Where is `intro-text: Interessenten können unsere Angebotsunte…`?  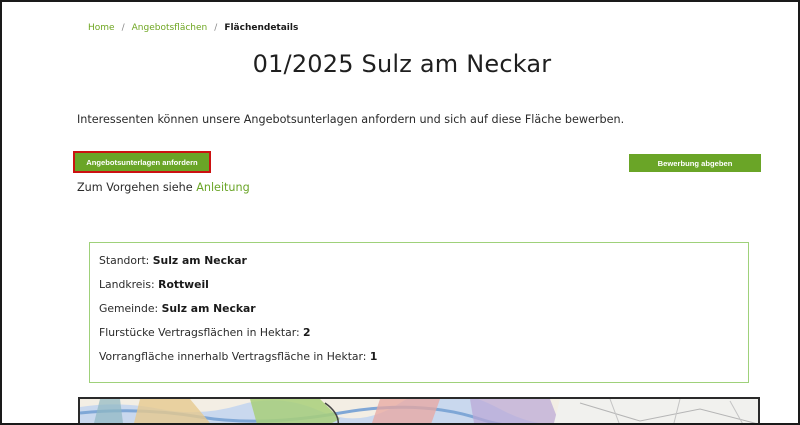 intro-text: Interessenten können unsere Angebotsunte… is located at coordinates (351, 119).